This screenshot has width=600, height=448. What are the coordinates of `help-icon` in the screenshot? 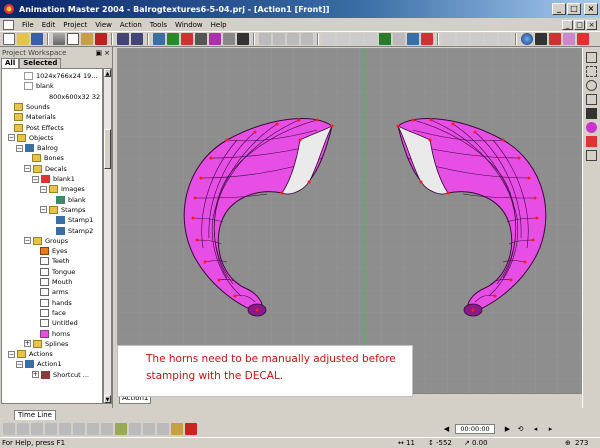 It's located at (583, 39).